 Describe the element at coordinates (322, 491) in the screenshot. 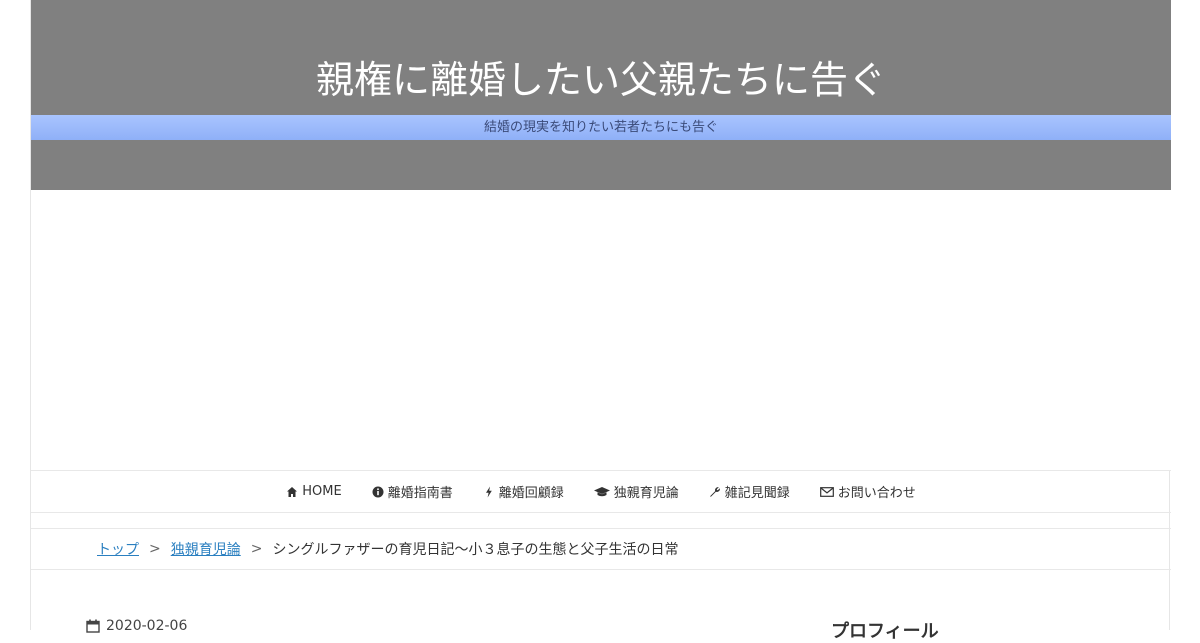

I see `nav-item-label: HOME` at that location.